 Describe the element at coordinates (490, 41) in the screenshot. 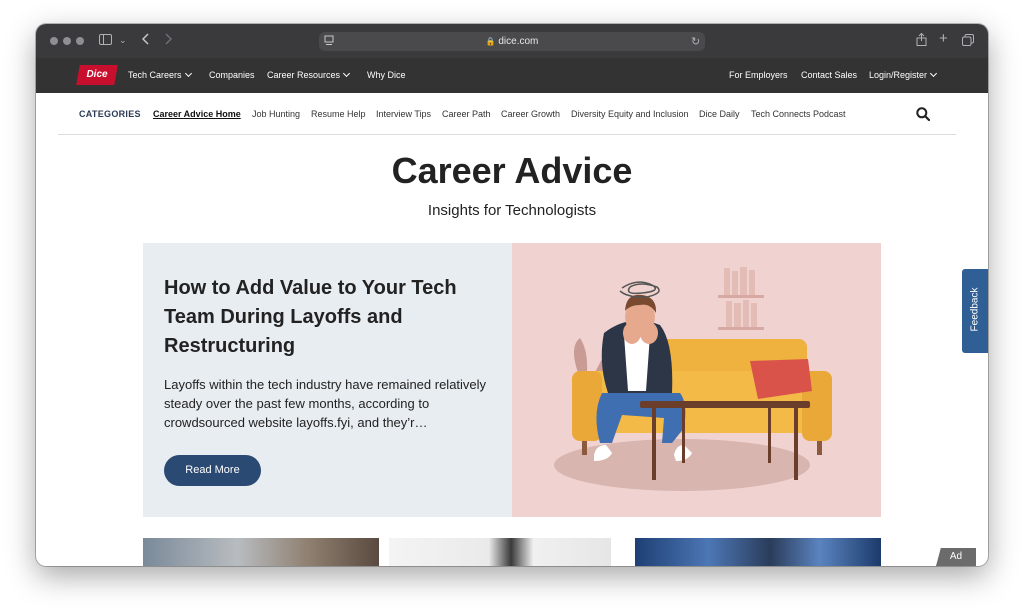

I see `lock-icon: 🔒` at that location.